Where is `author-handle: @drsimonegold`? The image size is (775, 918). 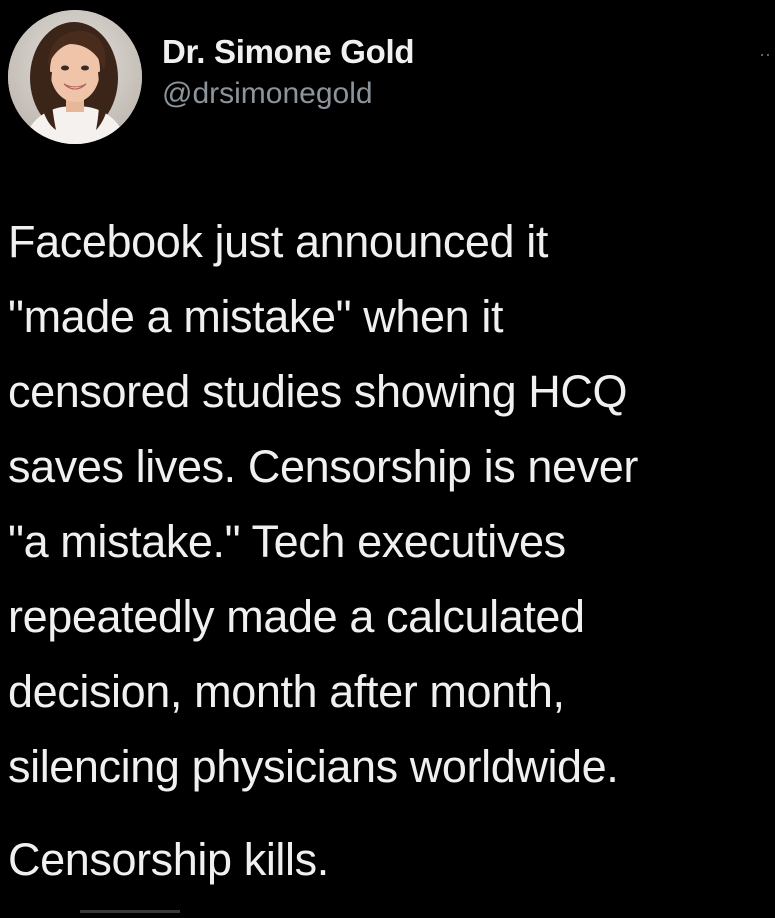
author-handle: @drsimonegold is located at coordinates (288, 94).